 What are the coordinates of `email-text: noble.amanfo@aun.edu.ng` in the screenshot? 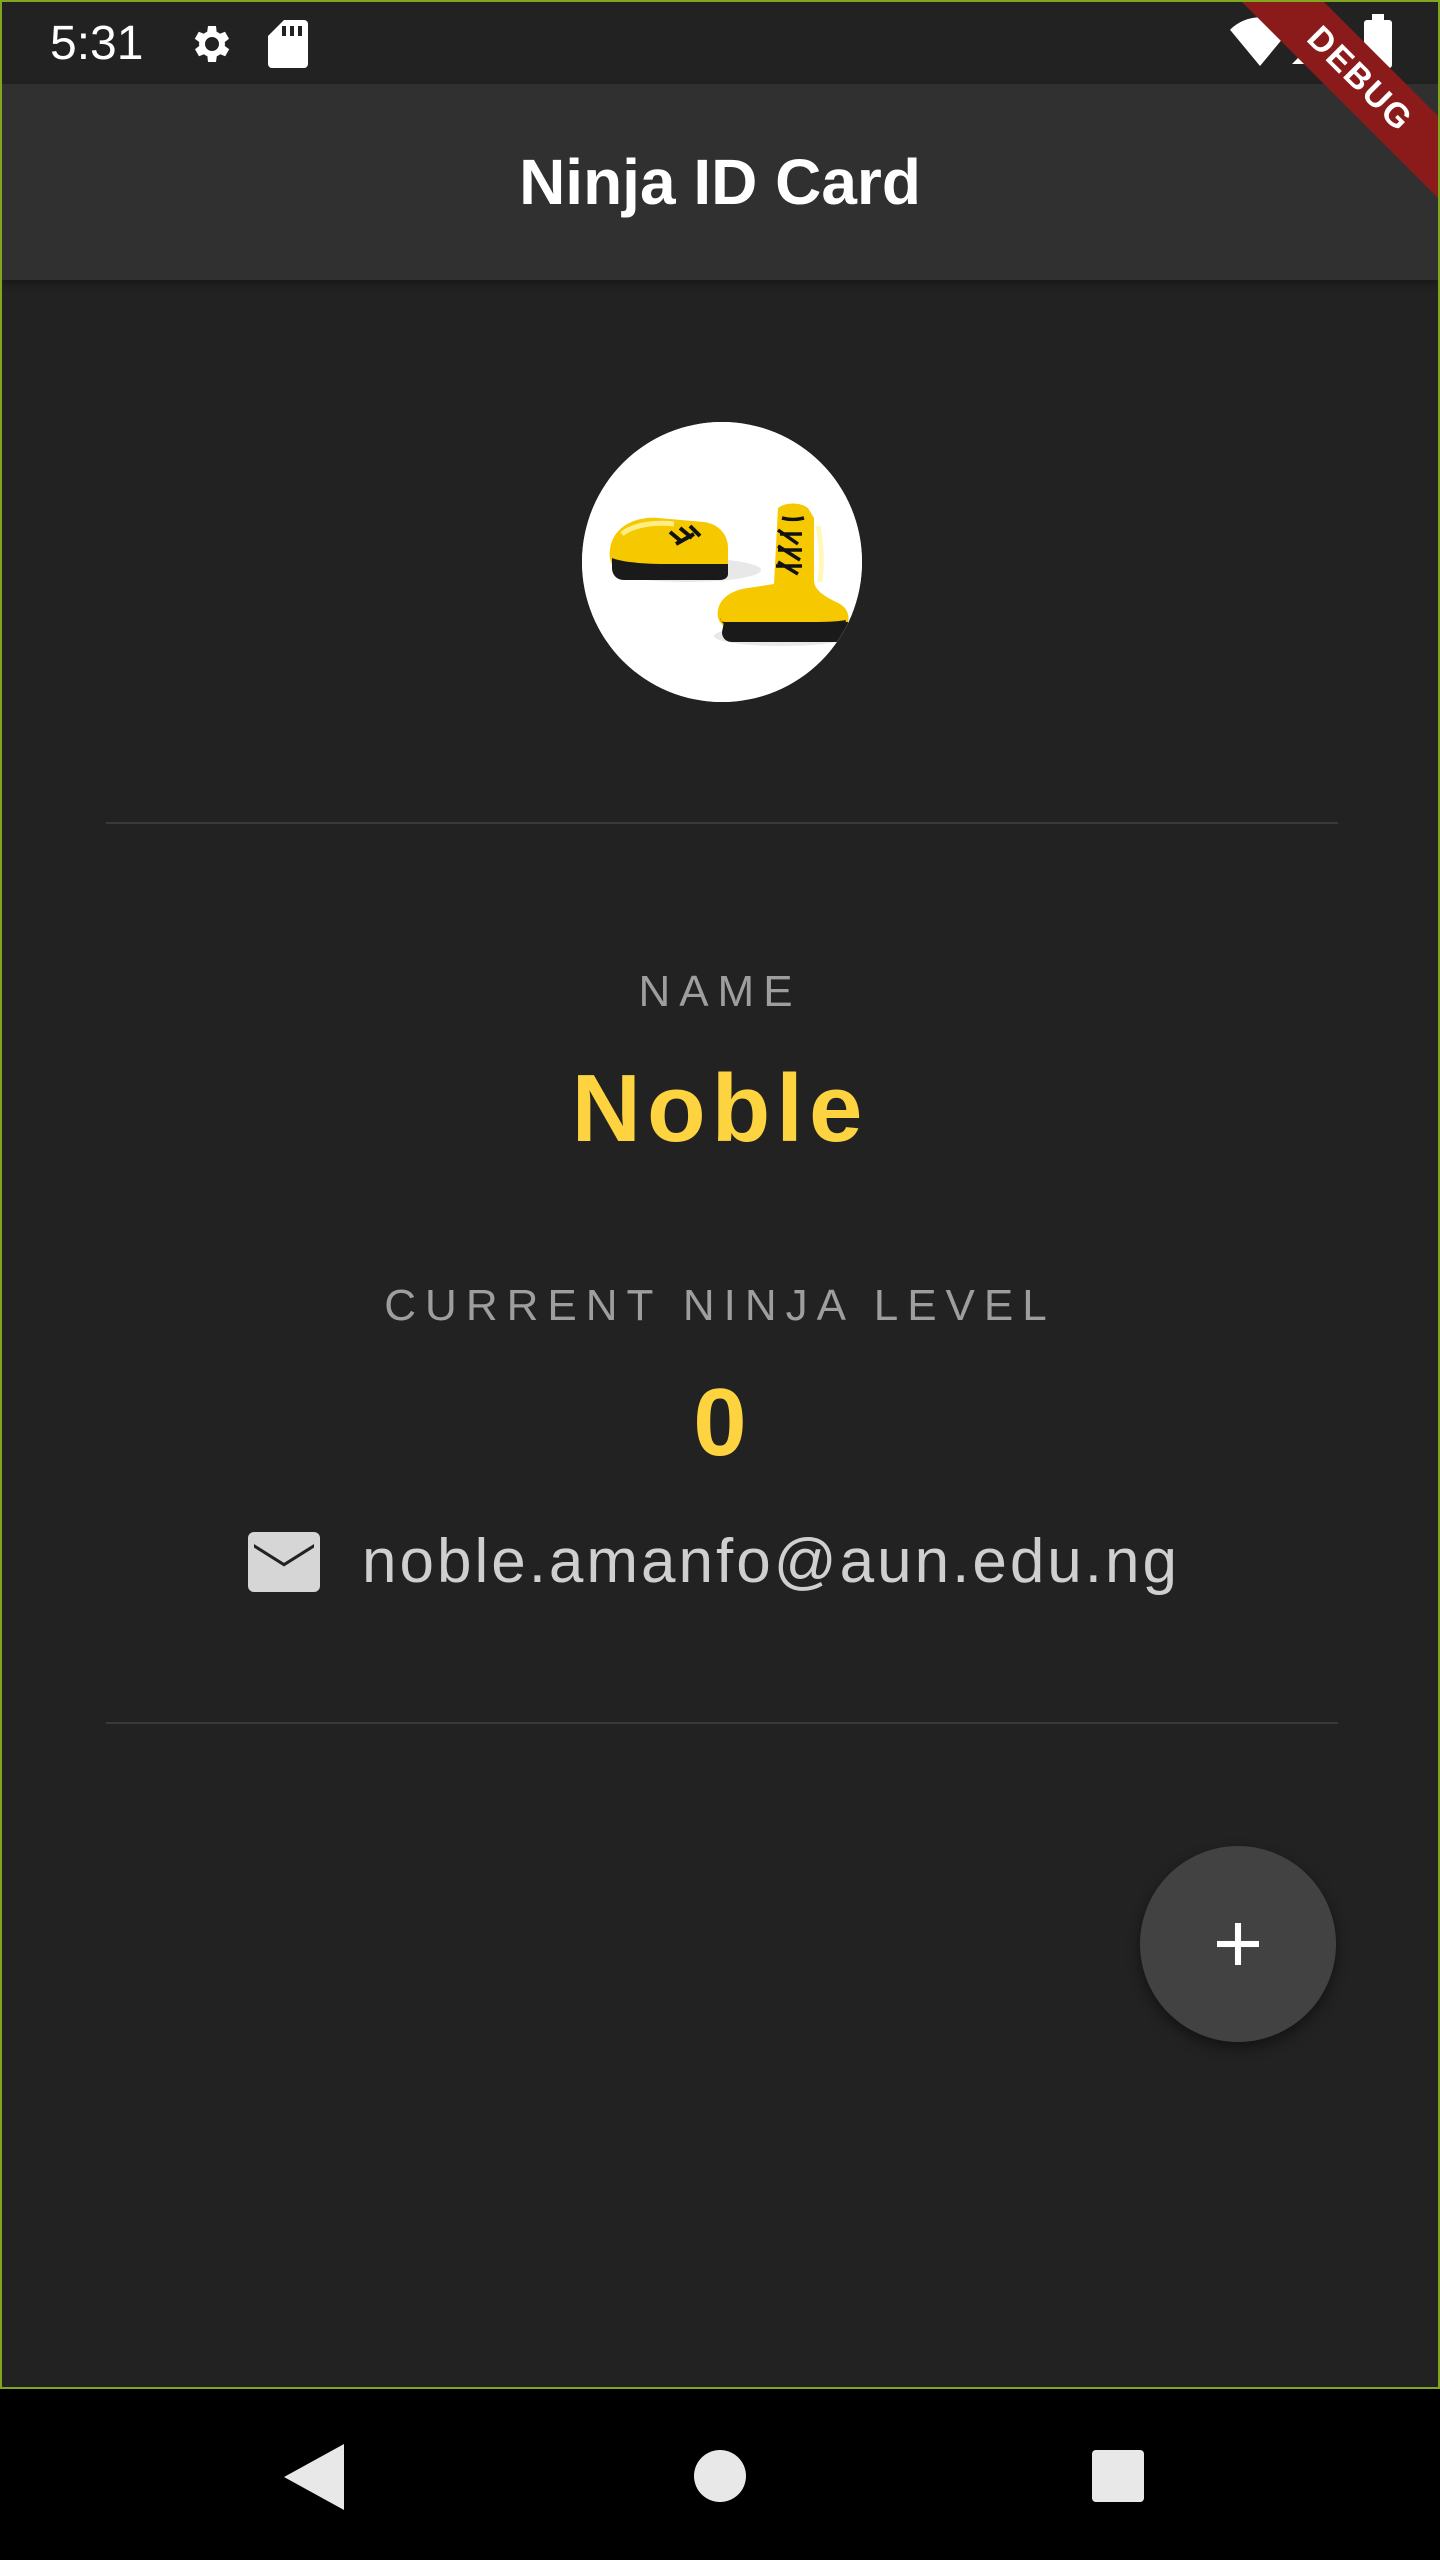 It's located at (771, 1561).